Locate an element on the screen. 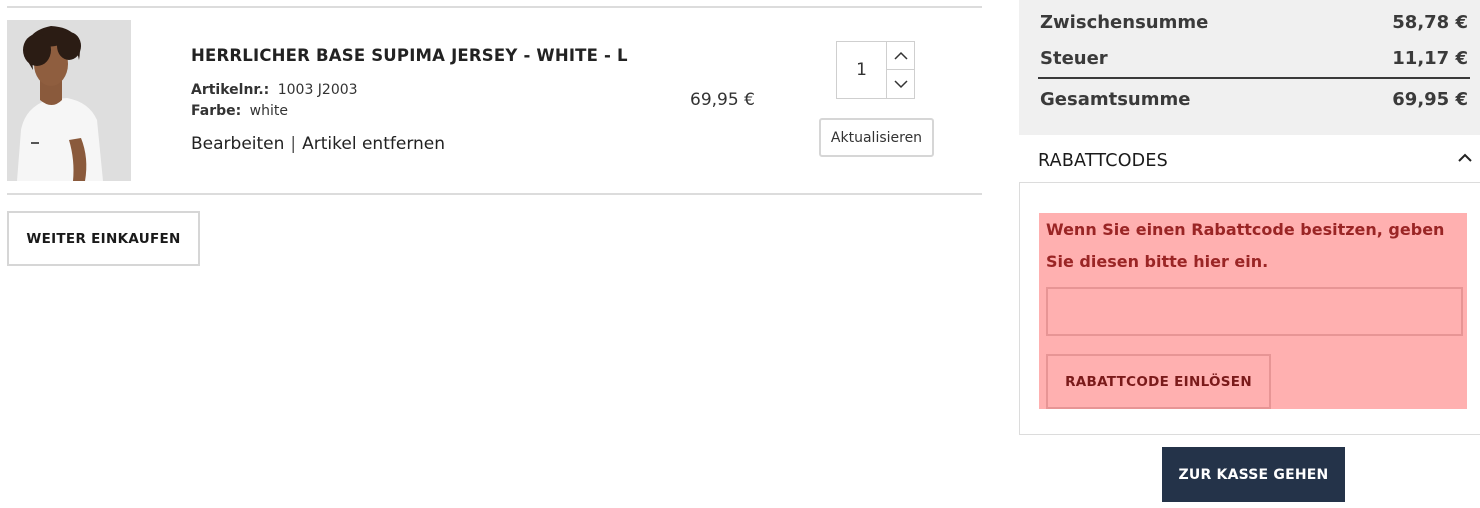 The image size is (1480, 508). quantity-stepper is located at coordinates (875, 70).